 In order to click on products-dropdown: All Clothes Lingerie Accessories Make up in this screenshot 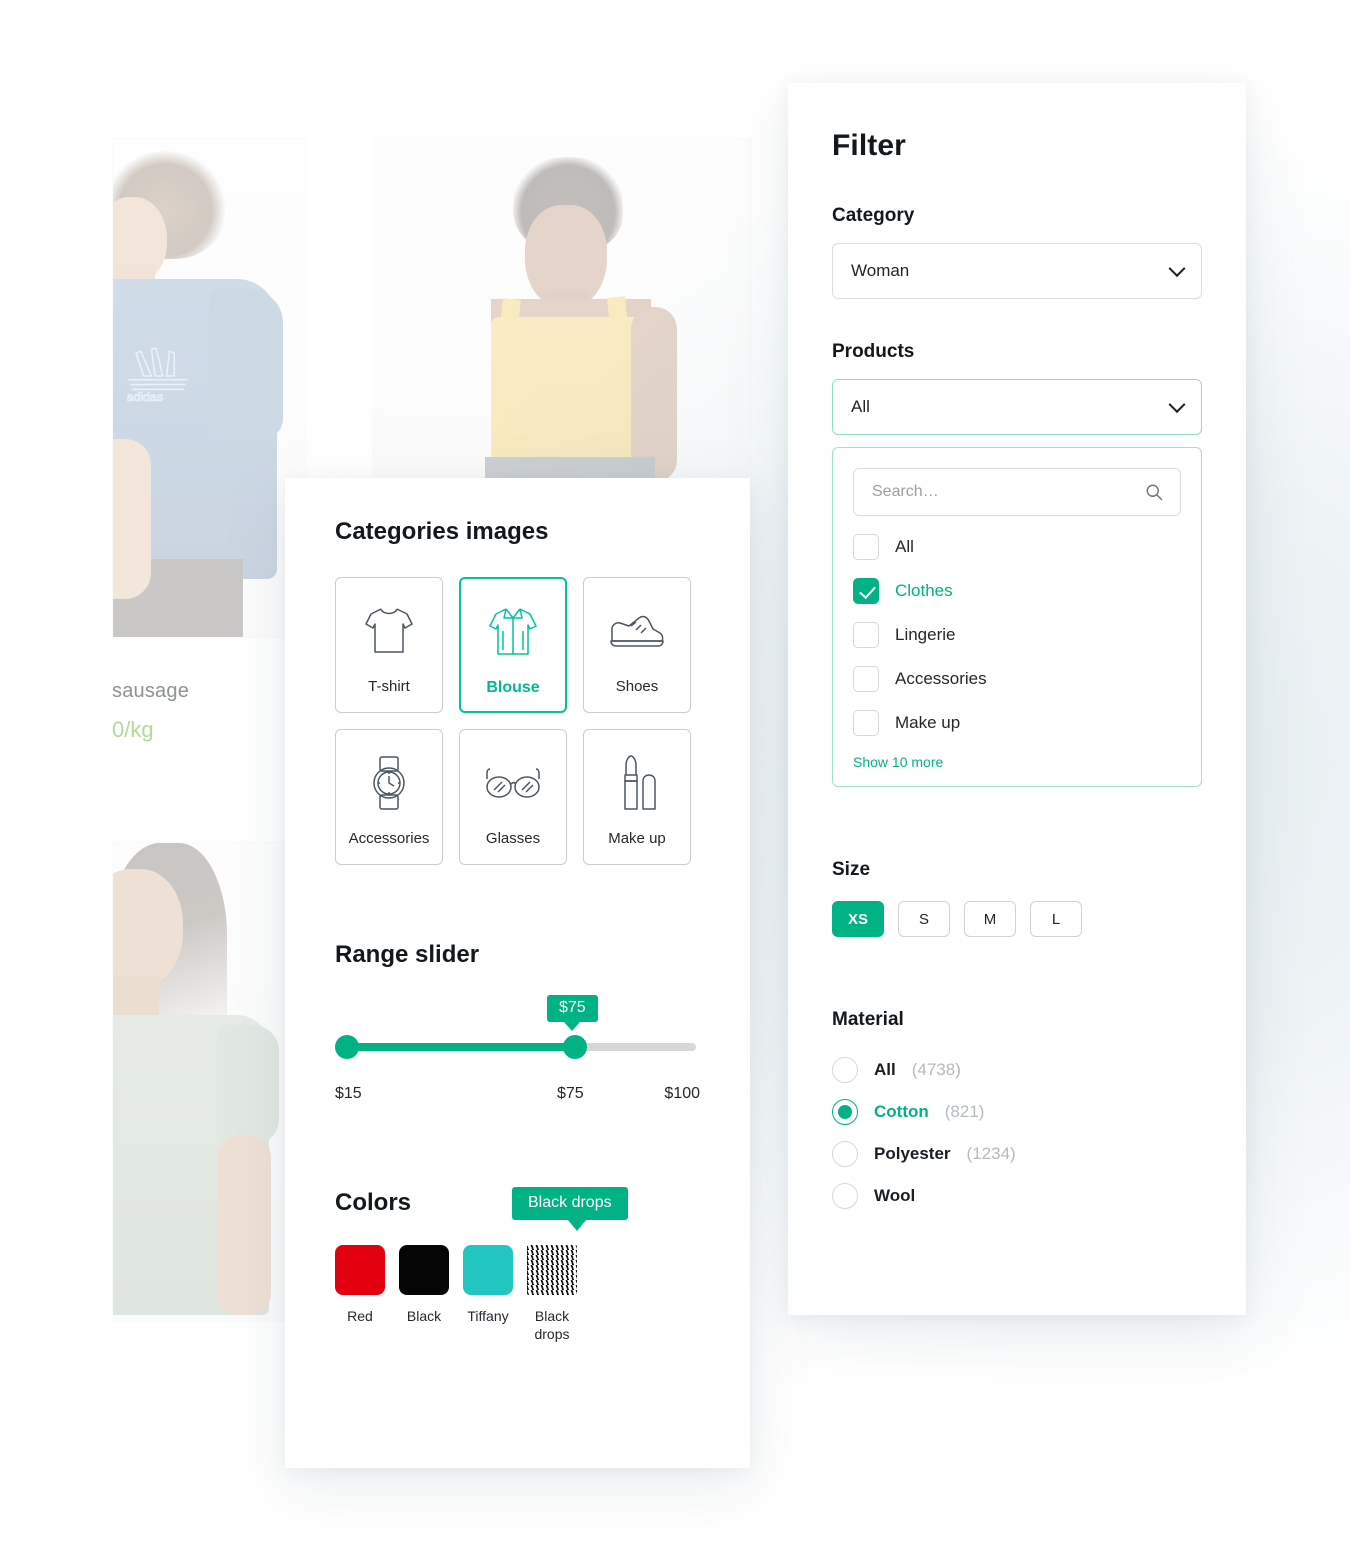, I will do `click(1017, 617)`.